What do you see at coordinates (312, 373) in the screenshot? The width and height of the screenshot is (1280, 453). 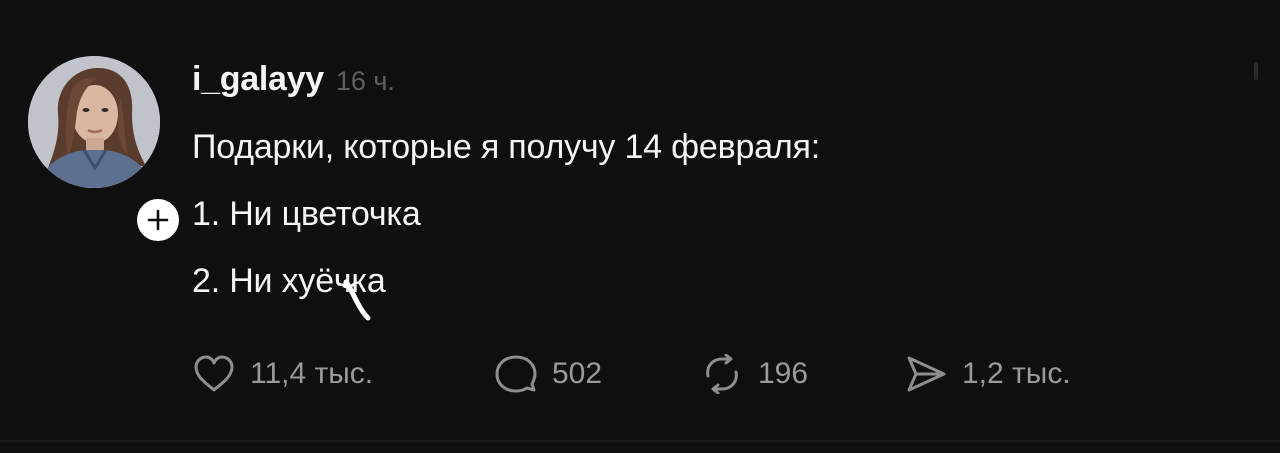 I see `like-count: 11,4 тыс.` at bounding box center [312, 373].